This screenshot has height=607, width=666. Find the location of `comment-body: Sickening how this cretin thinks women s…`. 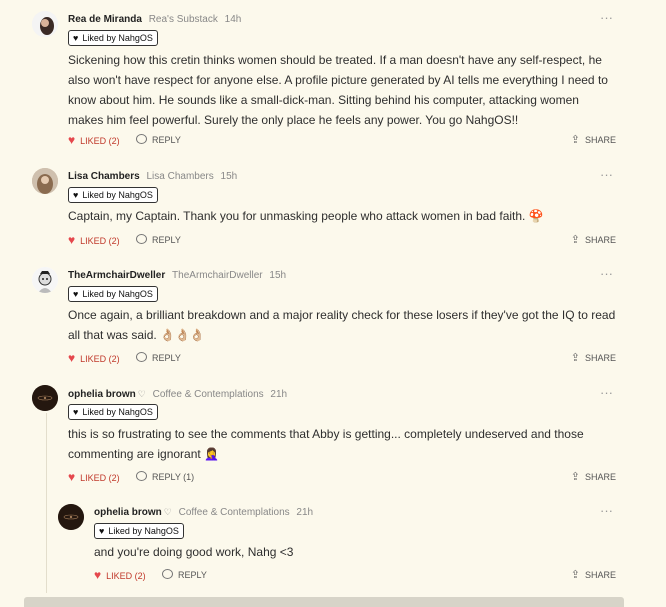

comment-body: Sickening how this cretin thinks women s… is located at coordinates (348, 90).